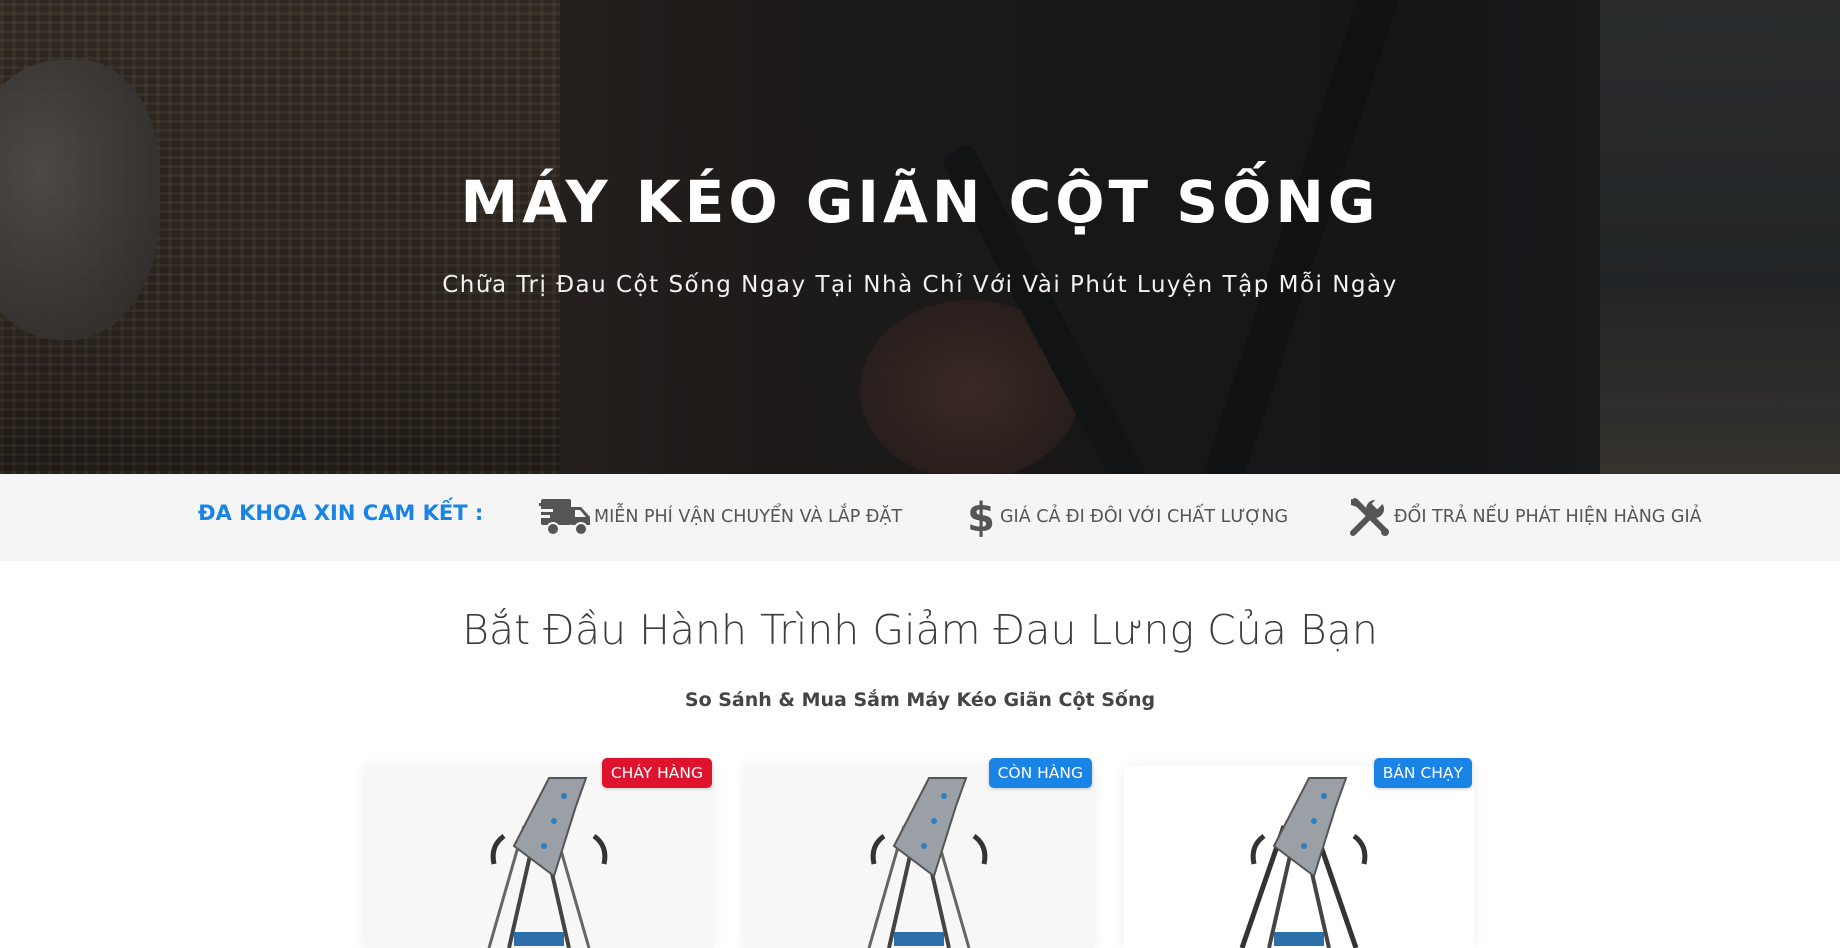 The width and height of the screenshot is (1840, 948). Describe the element at coordinates (1548, 517) in the screenshot. I see `commitment-label: ĐỔI TRẢ NẾU PHÁT HIỆN HÀNG GIẢ` at that location.